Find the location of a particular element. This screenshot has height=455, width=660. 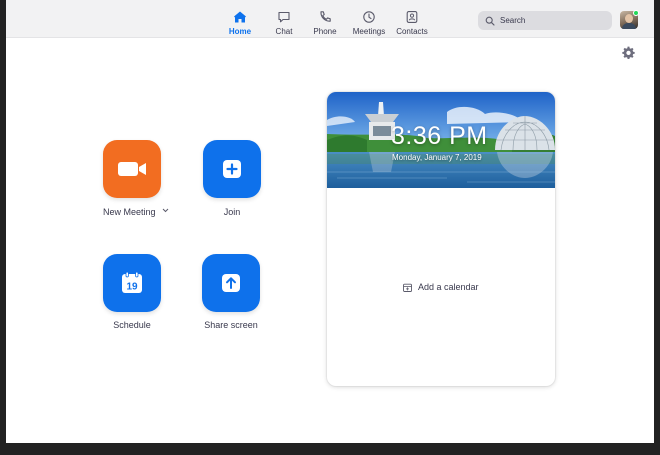

tab-chat: Chat is located at coordinates (284, 19).